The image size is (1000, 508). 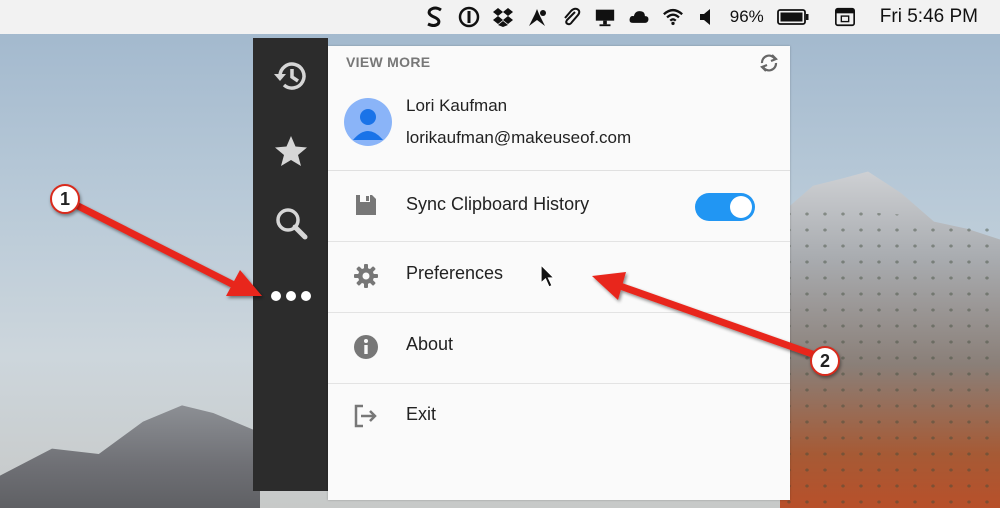 I want to click on sidebar-item-history, so click(x=290, y=76).